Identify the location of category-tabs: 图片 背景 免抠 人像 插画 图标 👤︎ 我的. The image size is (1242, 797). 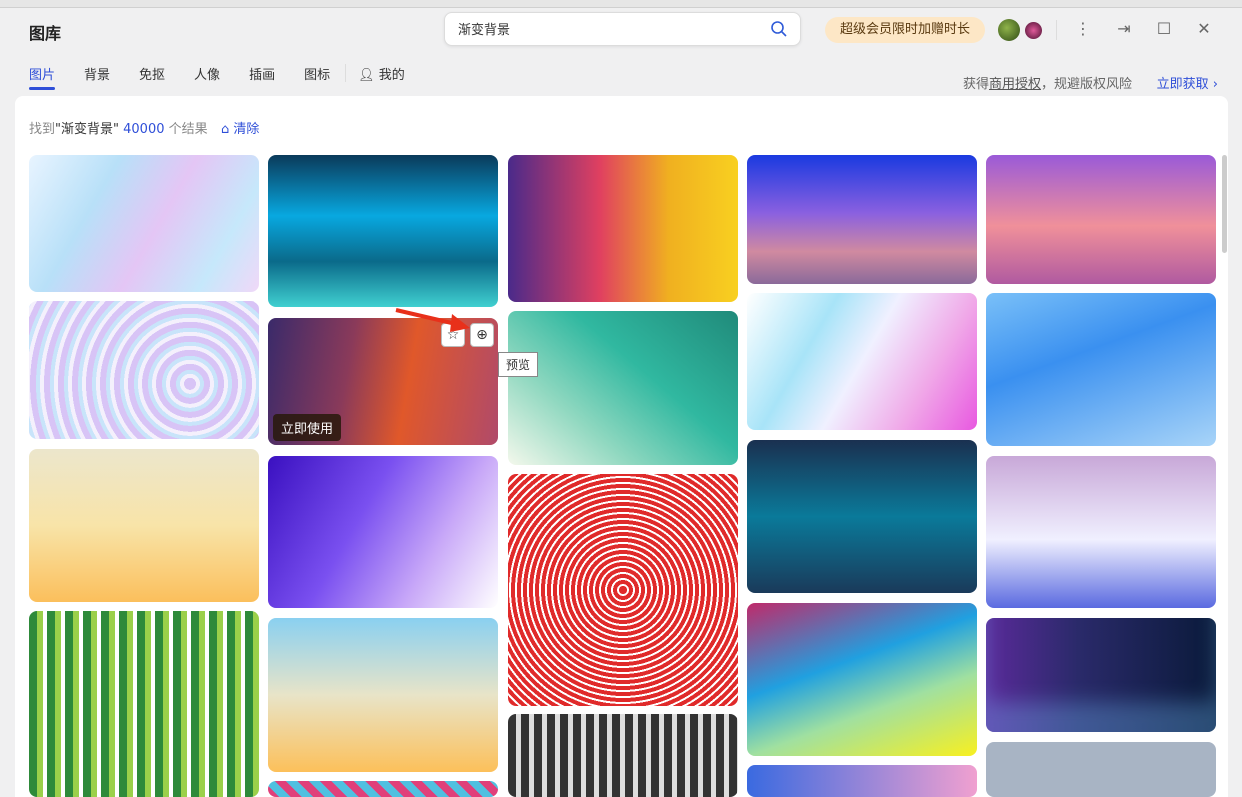
(231, 77).